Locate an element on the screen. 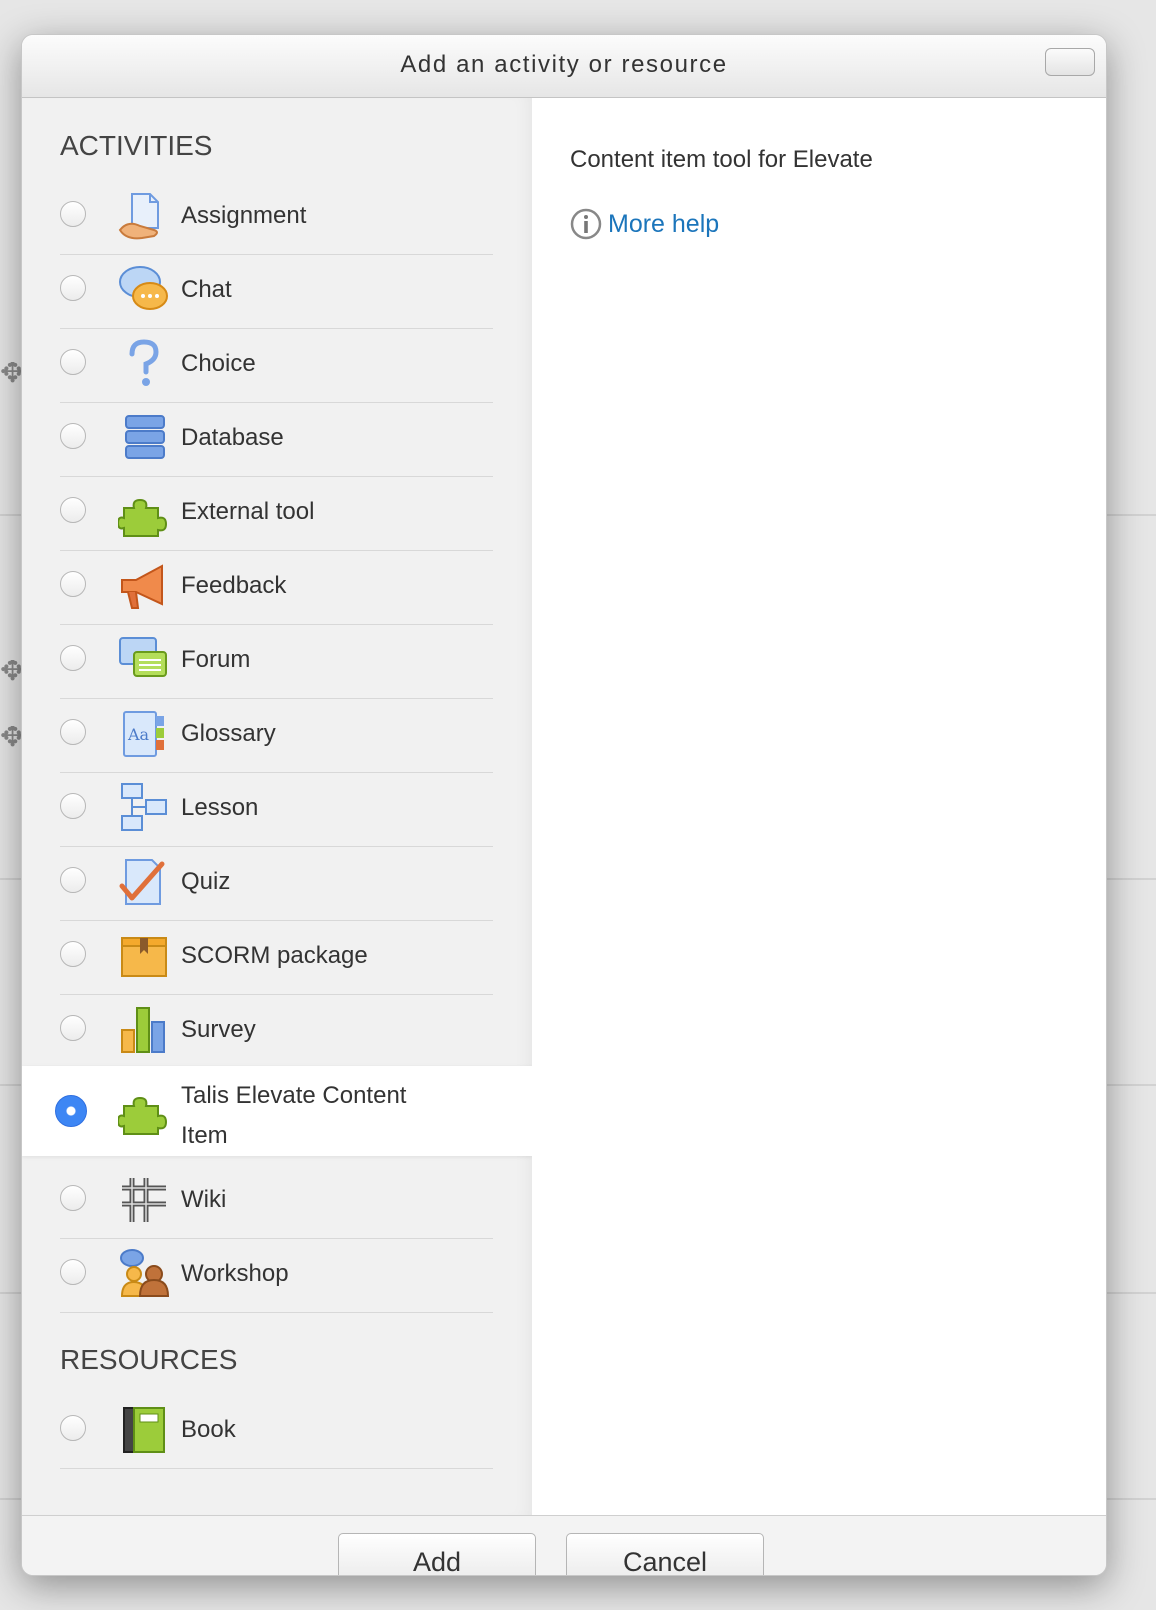  option-chat: Chat is located at coordinates (276, 290).